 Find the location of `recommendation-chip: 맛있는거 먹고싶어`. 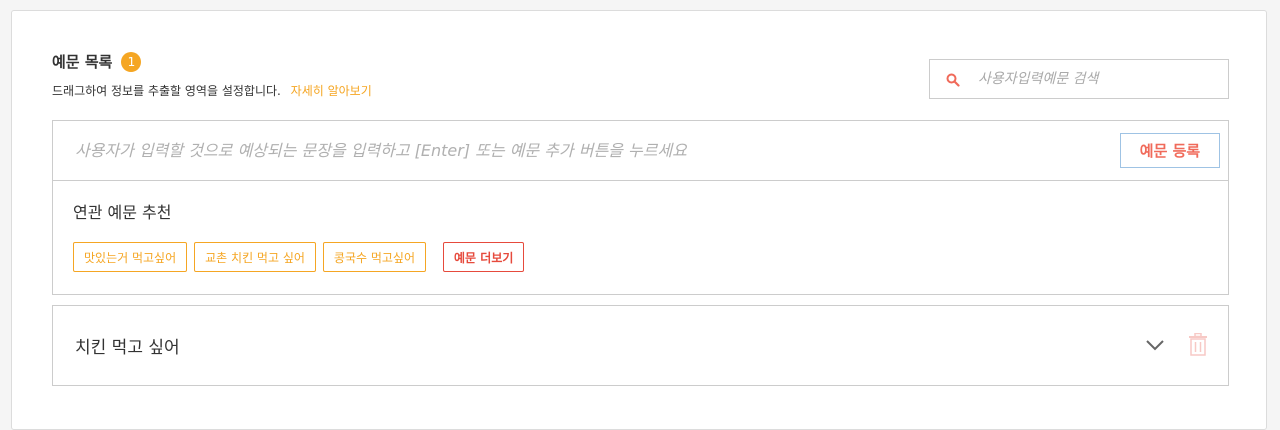

recommendation-chip: 맛있는거 먹고싶어 is located at coordinates (130, 257).